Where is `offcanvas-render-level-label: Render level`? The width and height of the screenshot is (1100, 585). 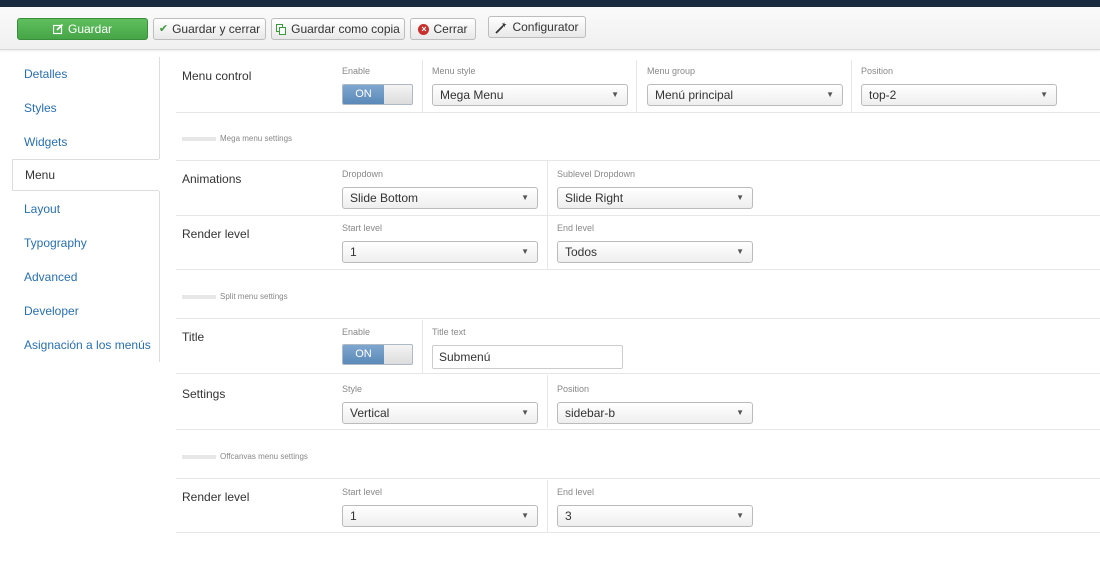
offcanvas-render-level-label: Render level is located at coordinates (216, 497).